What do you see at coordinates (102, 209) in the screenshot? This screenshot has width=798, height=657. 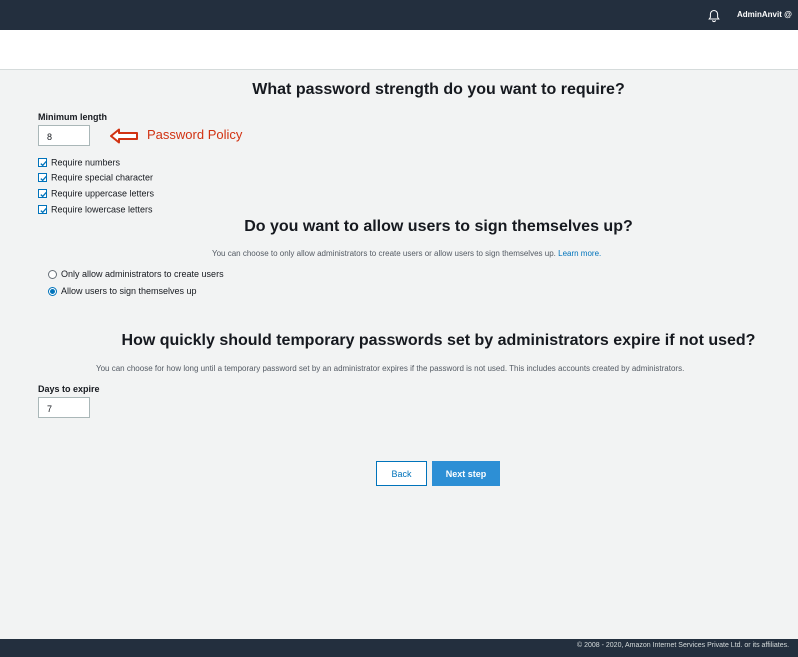 I see `checkbox-label: Require lowercase letters` at bounding box center [102, 209].